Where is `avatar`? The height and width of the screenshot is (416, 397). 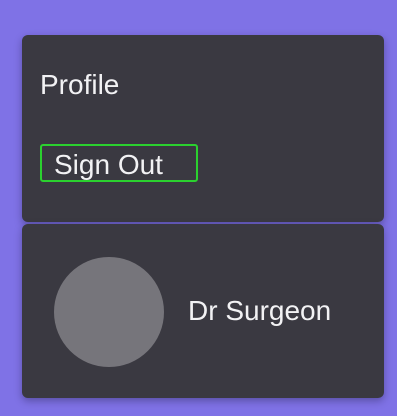 avatar is located at coordinates (109, 312).